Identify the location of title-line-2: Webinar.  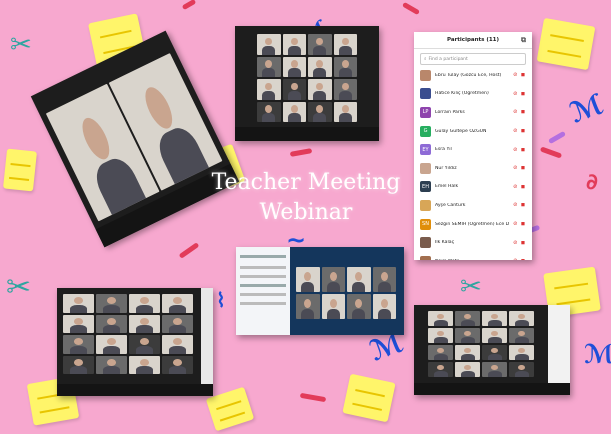
(306, 212).